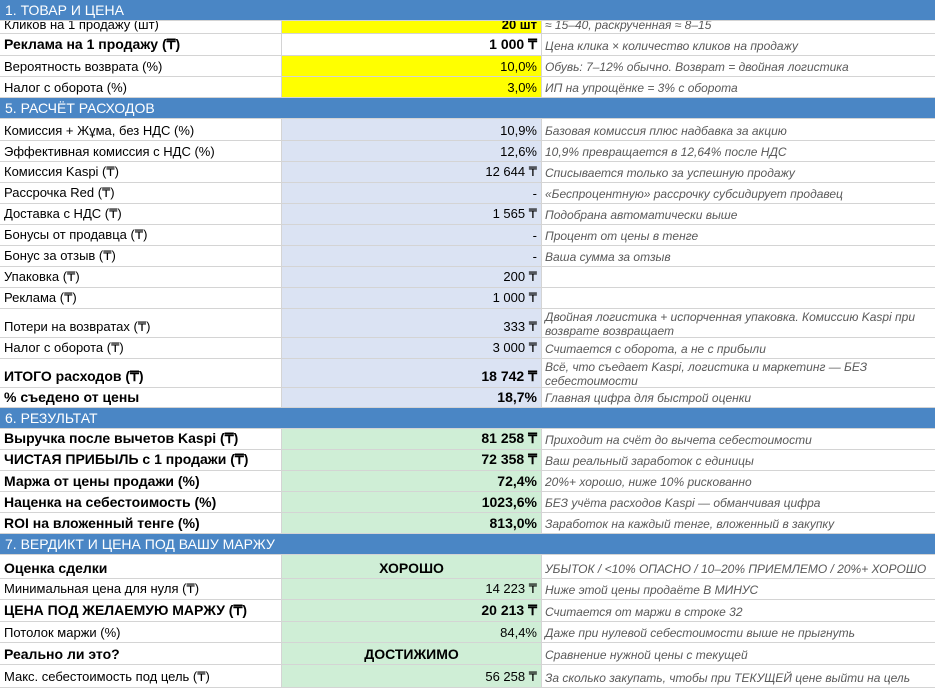 The height and width of the screenshot is (700, 935). What do you see at coordinates (141, 151) in the screenshot?
I see `row-label: Эффективная комиссия с НДС (%)` at bounding box center [141, 151].